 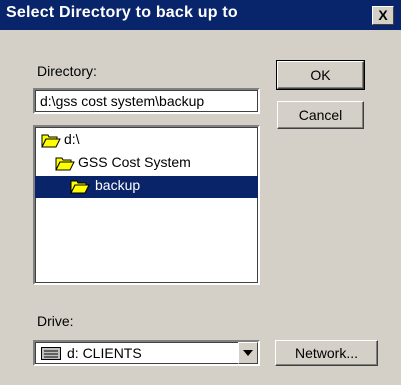 I want to click on cancel-button-label: Cancel, so click(x=320, y=115).